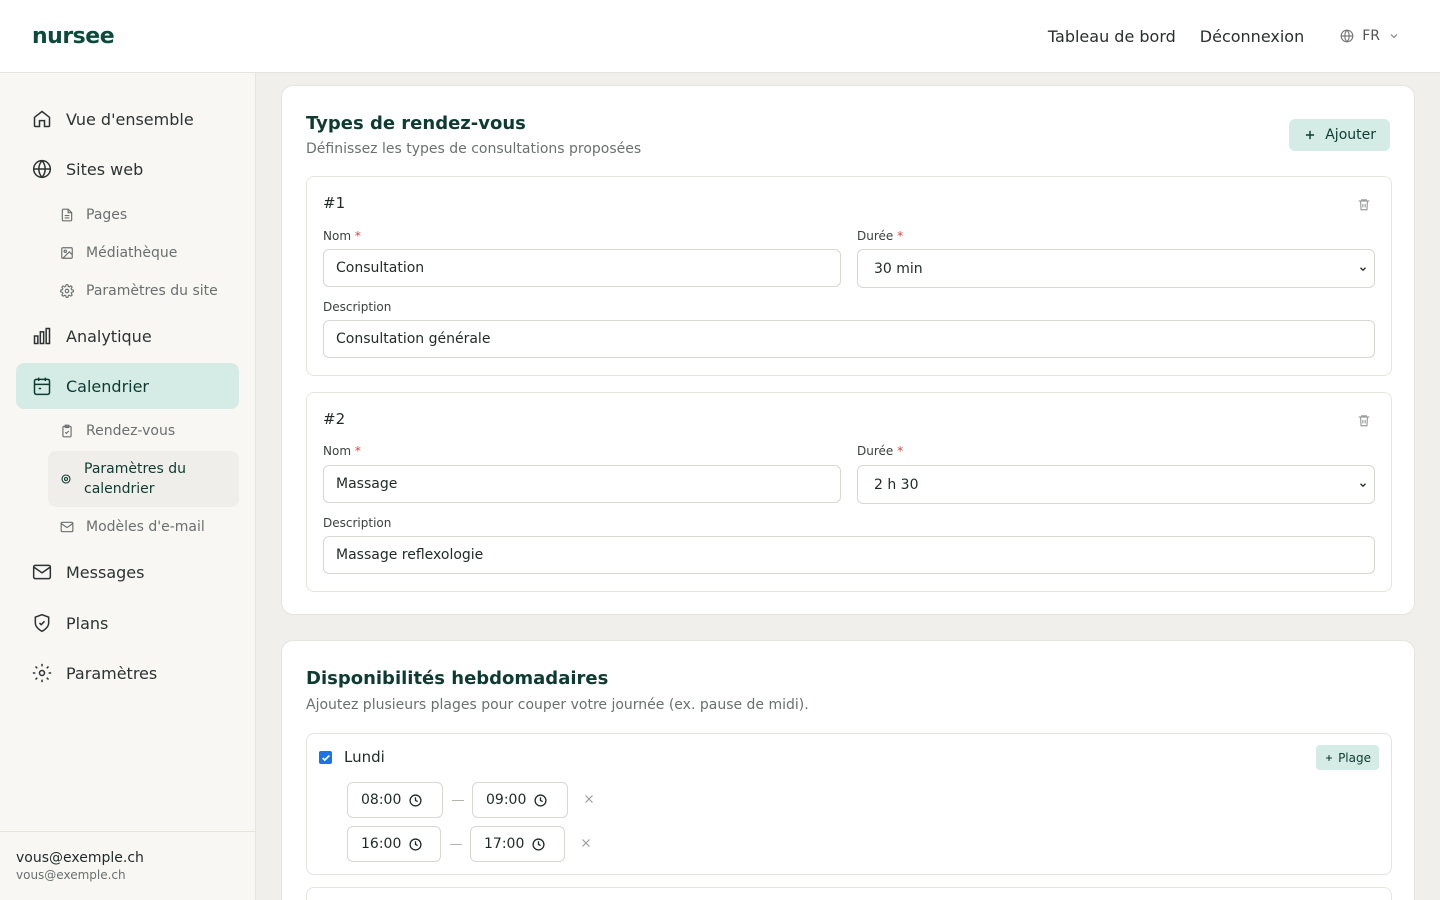 This screenshot has height=900, width=1440. What do you see at coordinates (143, 215) in the screenshot?
I see `sidebar-item-pages: Pages` at bounding box center [143, 215].